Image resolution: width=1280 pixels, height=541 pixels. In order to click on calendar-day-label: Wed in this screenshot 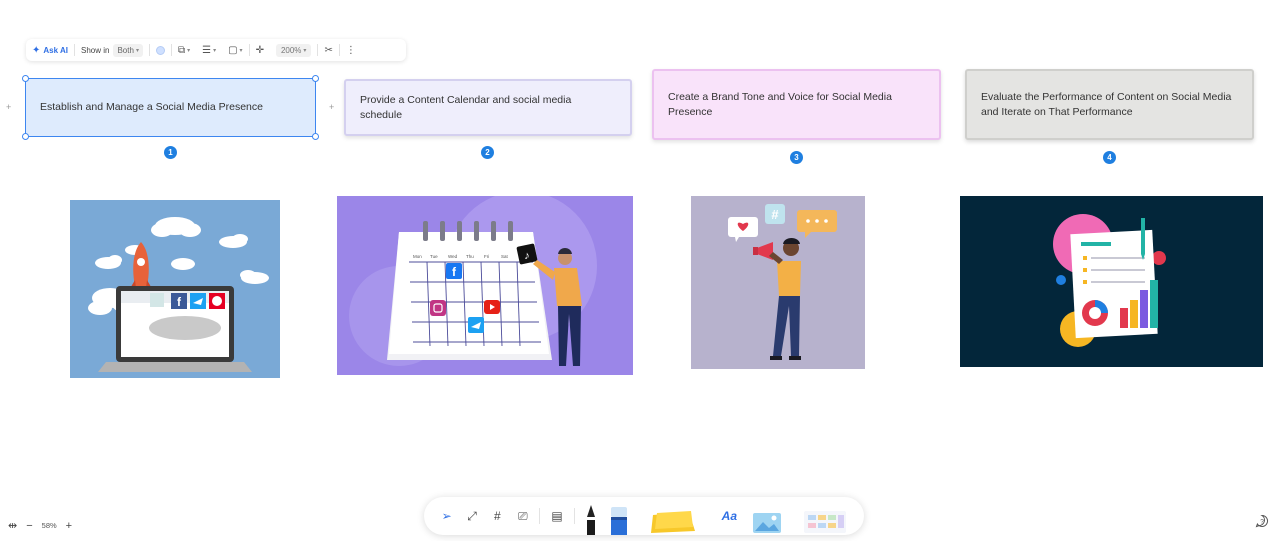, I will do `click(453, 256)`.